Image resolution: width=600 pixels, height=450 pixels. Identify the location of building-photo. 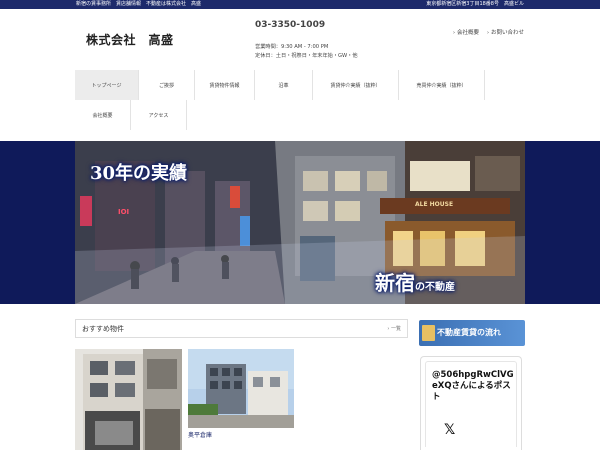
(128, 399).